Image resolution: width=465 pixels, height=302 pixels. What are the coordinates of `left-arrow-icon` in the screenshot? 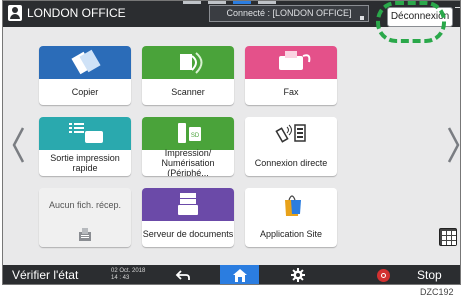 It's located at (18, 145).